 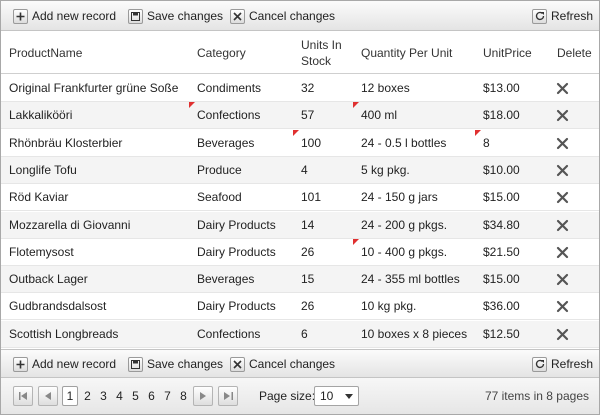 I want to click on cell-units: 57, so click(x=307, y=115).